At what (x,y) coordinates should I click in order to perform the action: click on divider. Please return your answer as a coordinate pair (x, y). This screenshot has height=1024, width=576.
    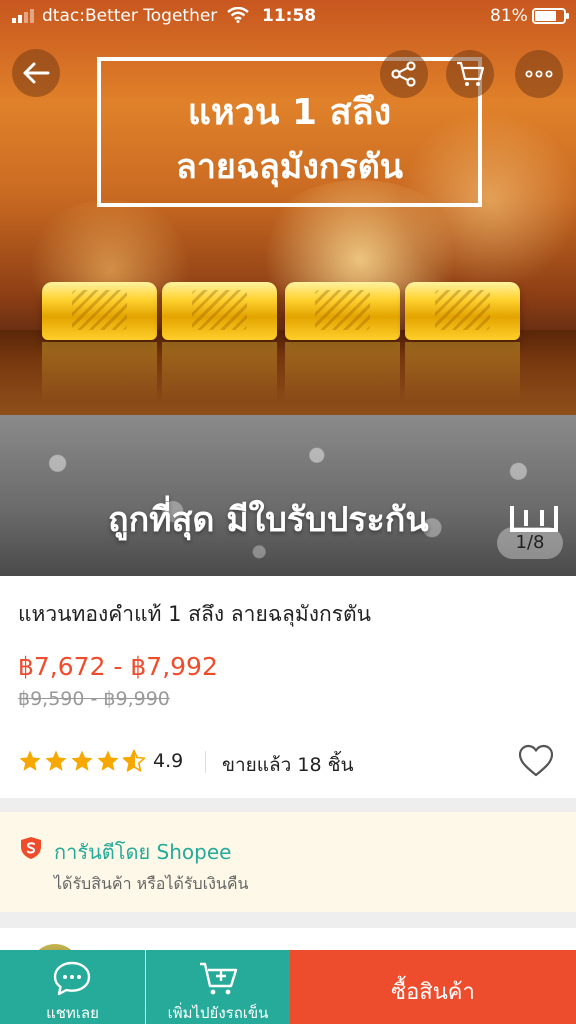
    Looking at the image, I should click on (205, 762).